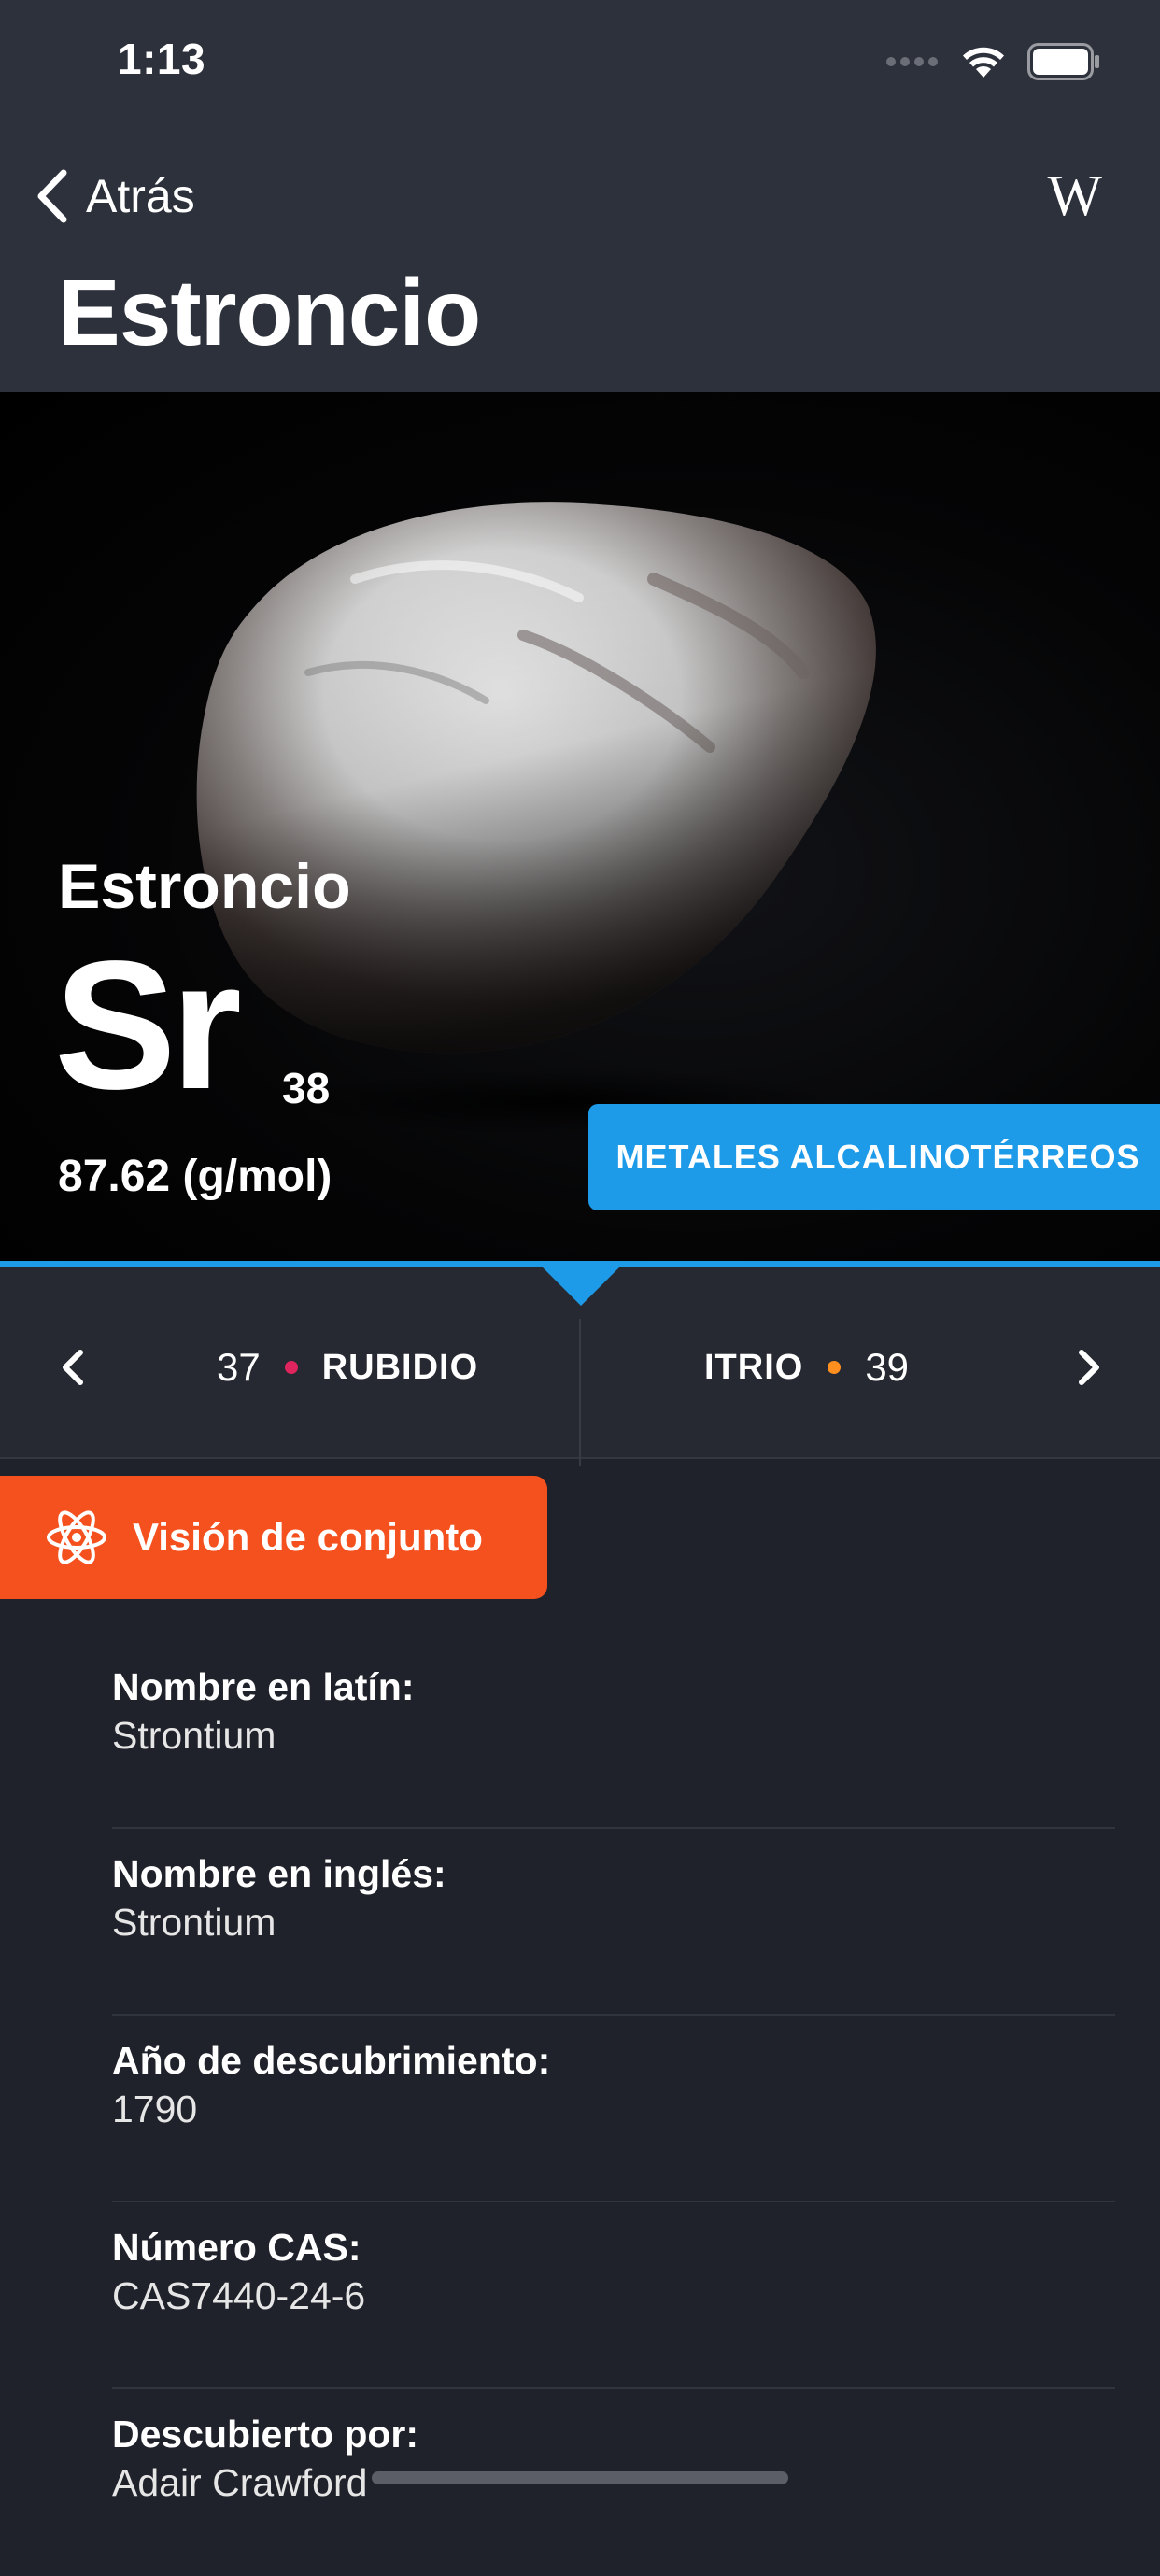  I want to click on info-label: Descubierto por:, so click(266, 2434).